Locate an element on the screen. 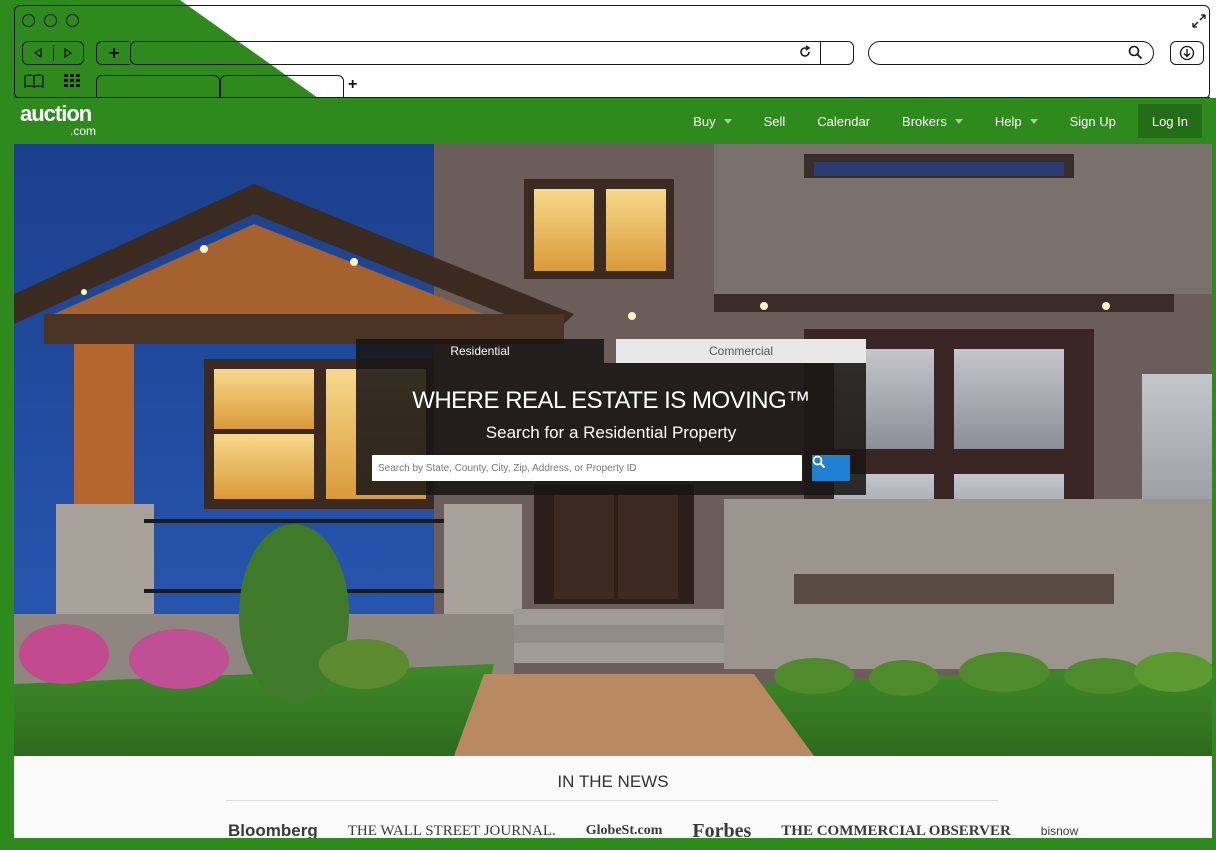 This screenshot has width=1216, height=850. nav-calendar-label: Calendar is located at coordinates (844, 121).